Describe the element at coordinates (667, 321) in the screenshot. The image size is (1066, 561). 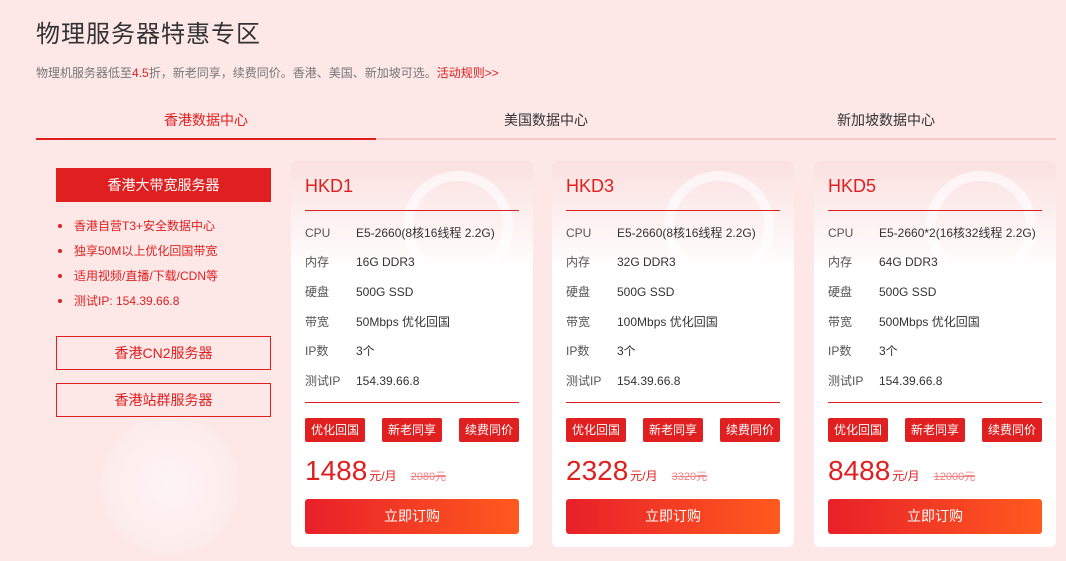
I see `spec-value-bandwidth: 100Mbps 优化回国` at that location.